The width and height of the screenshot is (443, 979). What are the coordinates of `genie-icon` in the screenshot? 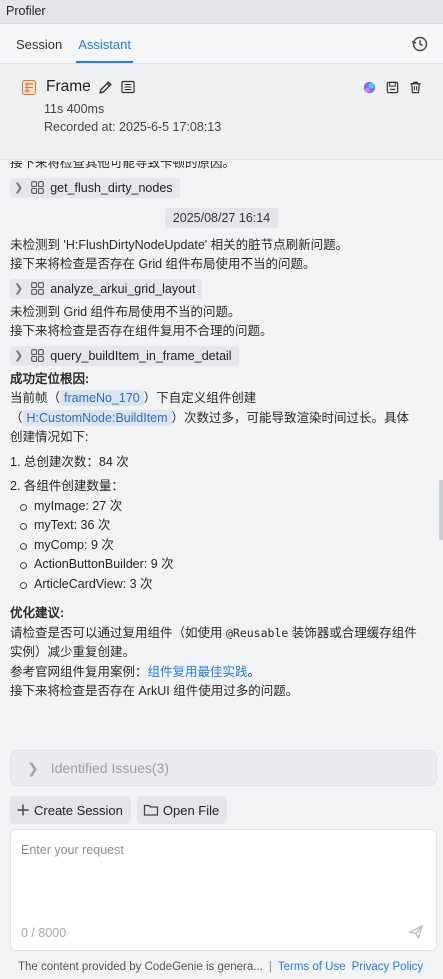 It's located at (369, 87).